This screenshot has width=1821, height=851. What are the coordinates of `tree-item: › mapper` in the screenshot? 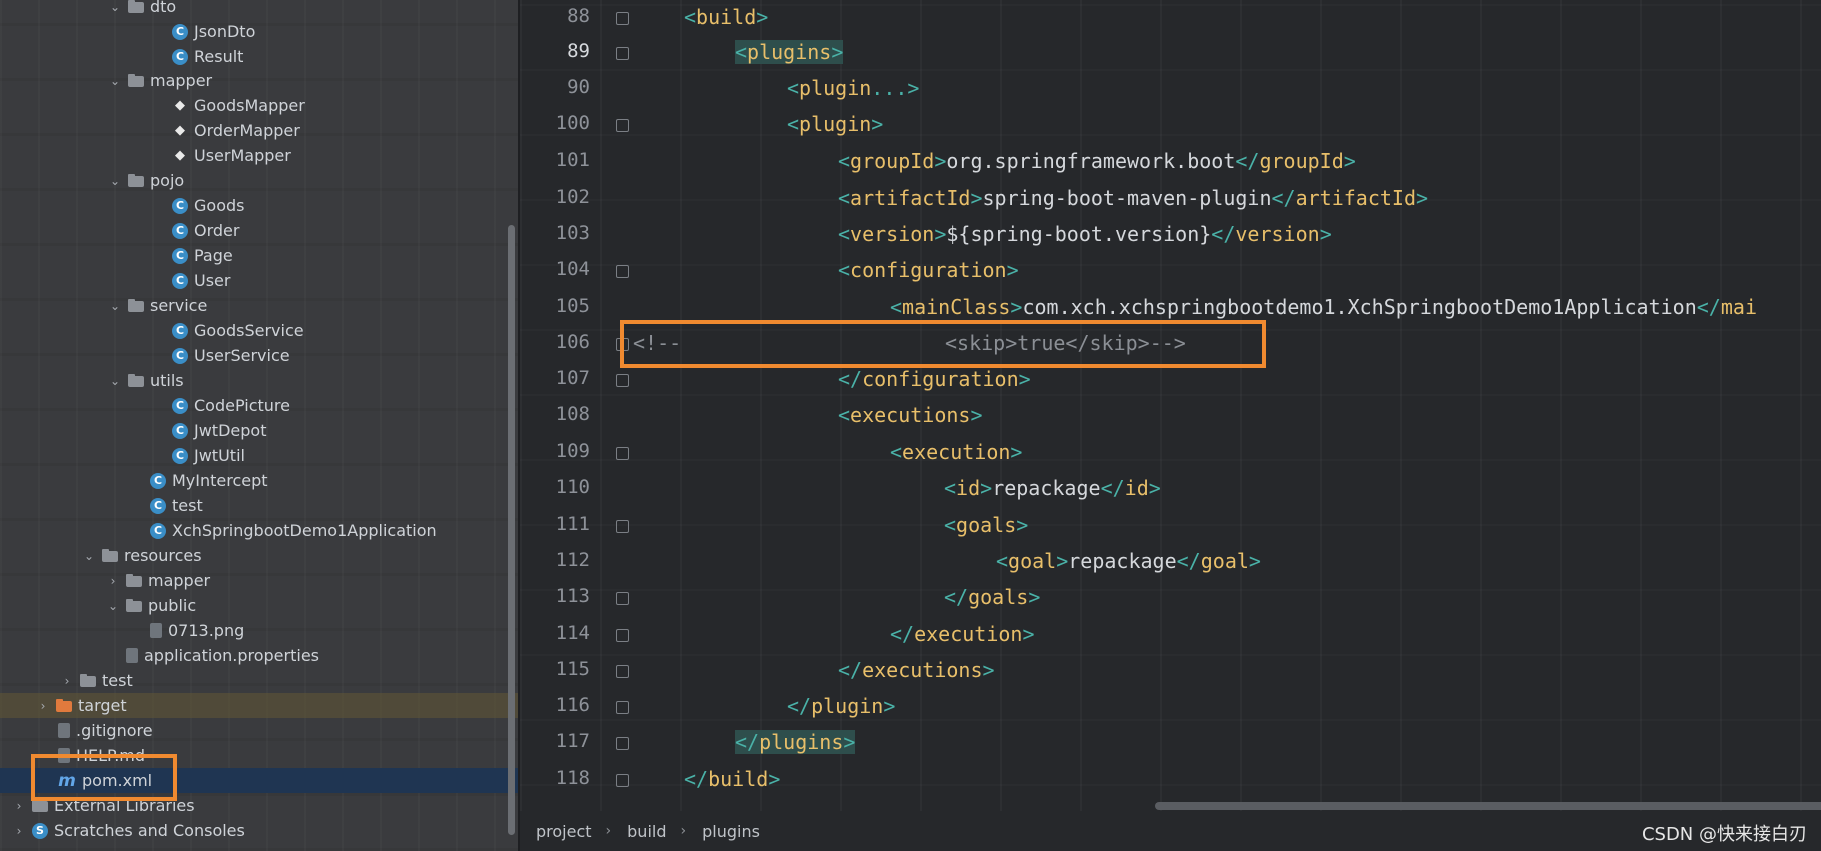 It's located at (260, 580).